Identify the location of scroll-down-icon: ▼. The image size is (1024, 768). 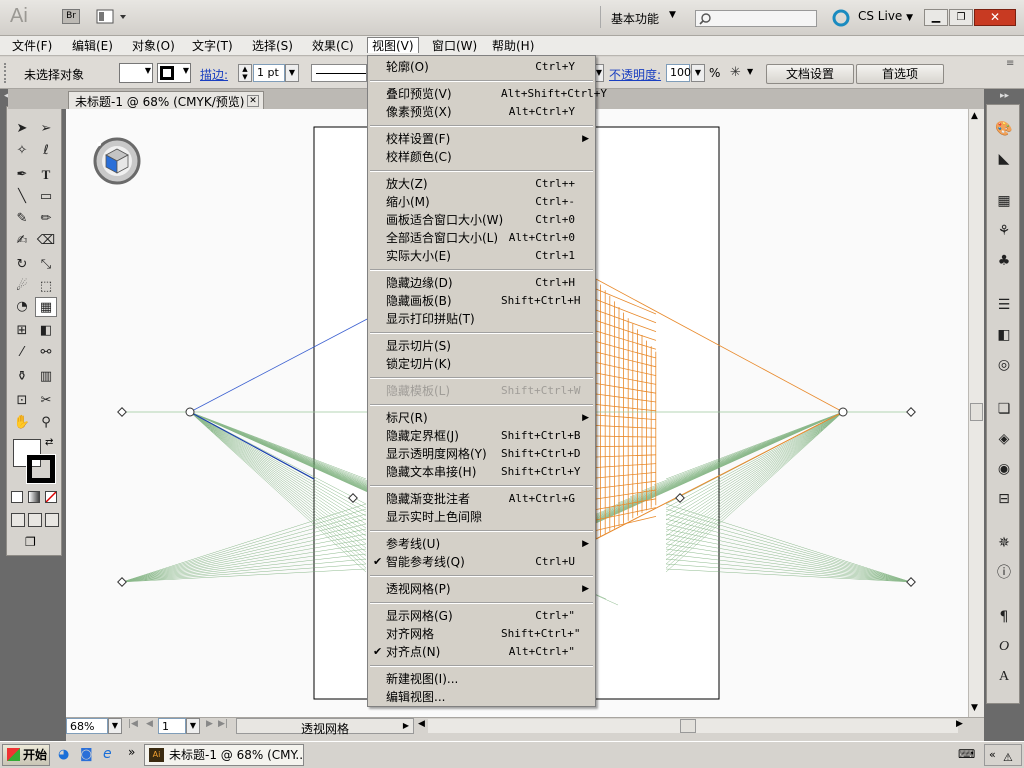
(974, 708).